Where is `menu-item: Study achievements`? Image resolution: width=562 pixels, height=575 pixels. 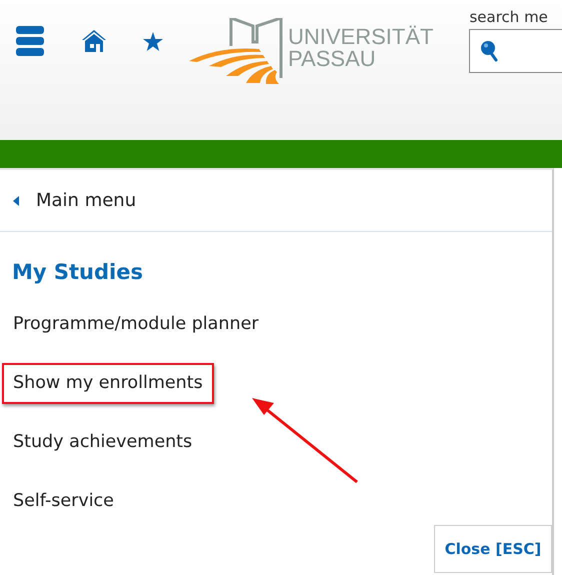
menu-item: Study achievements is located at coordinates (103, 442).